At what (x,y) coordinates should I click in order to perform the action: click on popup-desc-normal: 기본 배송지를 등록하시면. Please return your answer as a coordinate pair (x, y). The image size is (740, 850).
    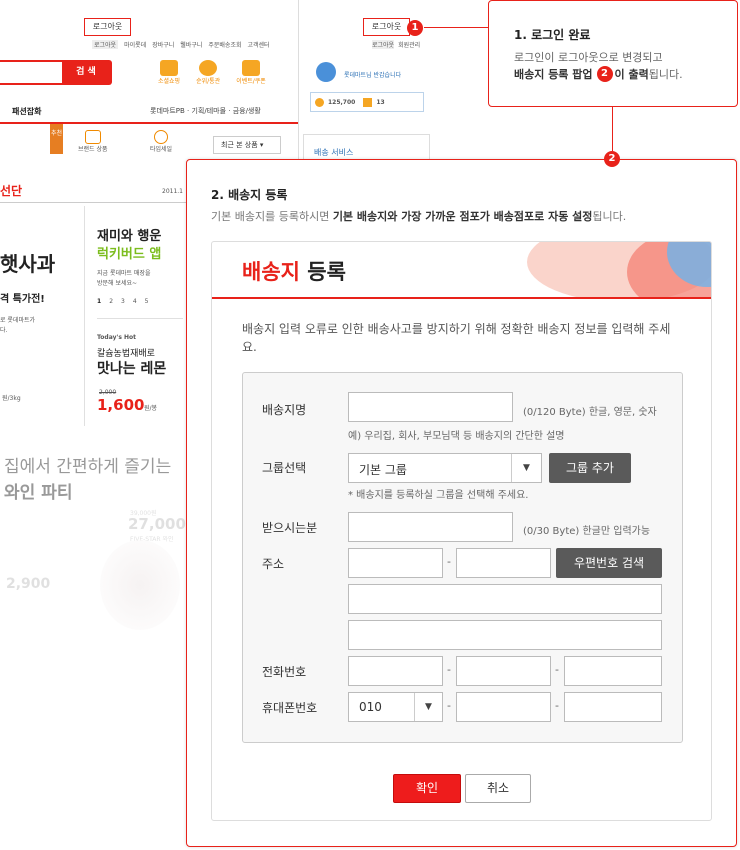
    Looking at the image, I should click on (272, 216).